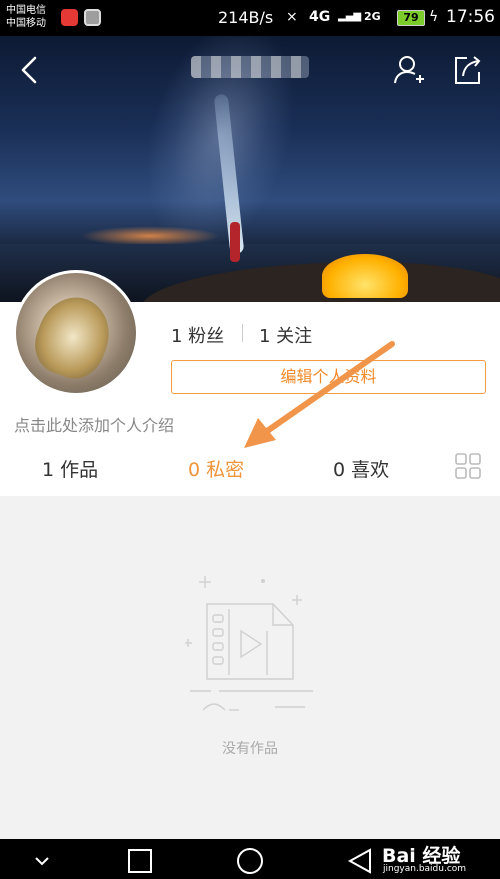 This screenshot has width=500, height=879. What do you see at coordinates (69, 17) in the screenshot?
I see `qq-notification-icon` at bounding box center [69, 17].